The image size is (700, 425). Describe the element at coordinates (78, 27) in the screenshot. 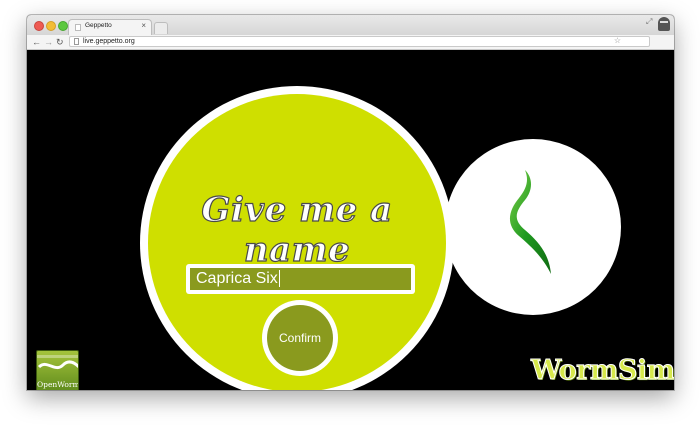

I see `page-favicon-icon` at that location.